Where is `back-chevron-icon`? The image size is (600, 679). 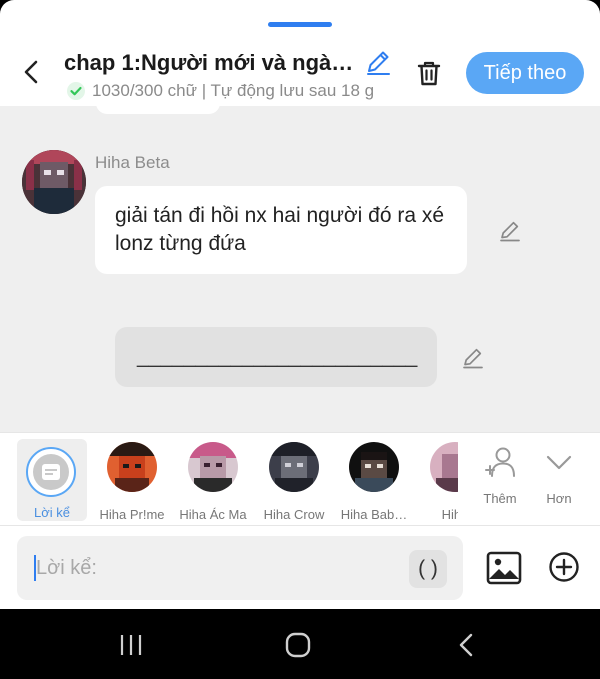
back-chevron-icon is located at coordinates (32, 72).